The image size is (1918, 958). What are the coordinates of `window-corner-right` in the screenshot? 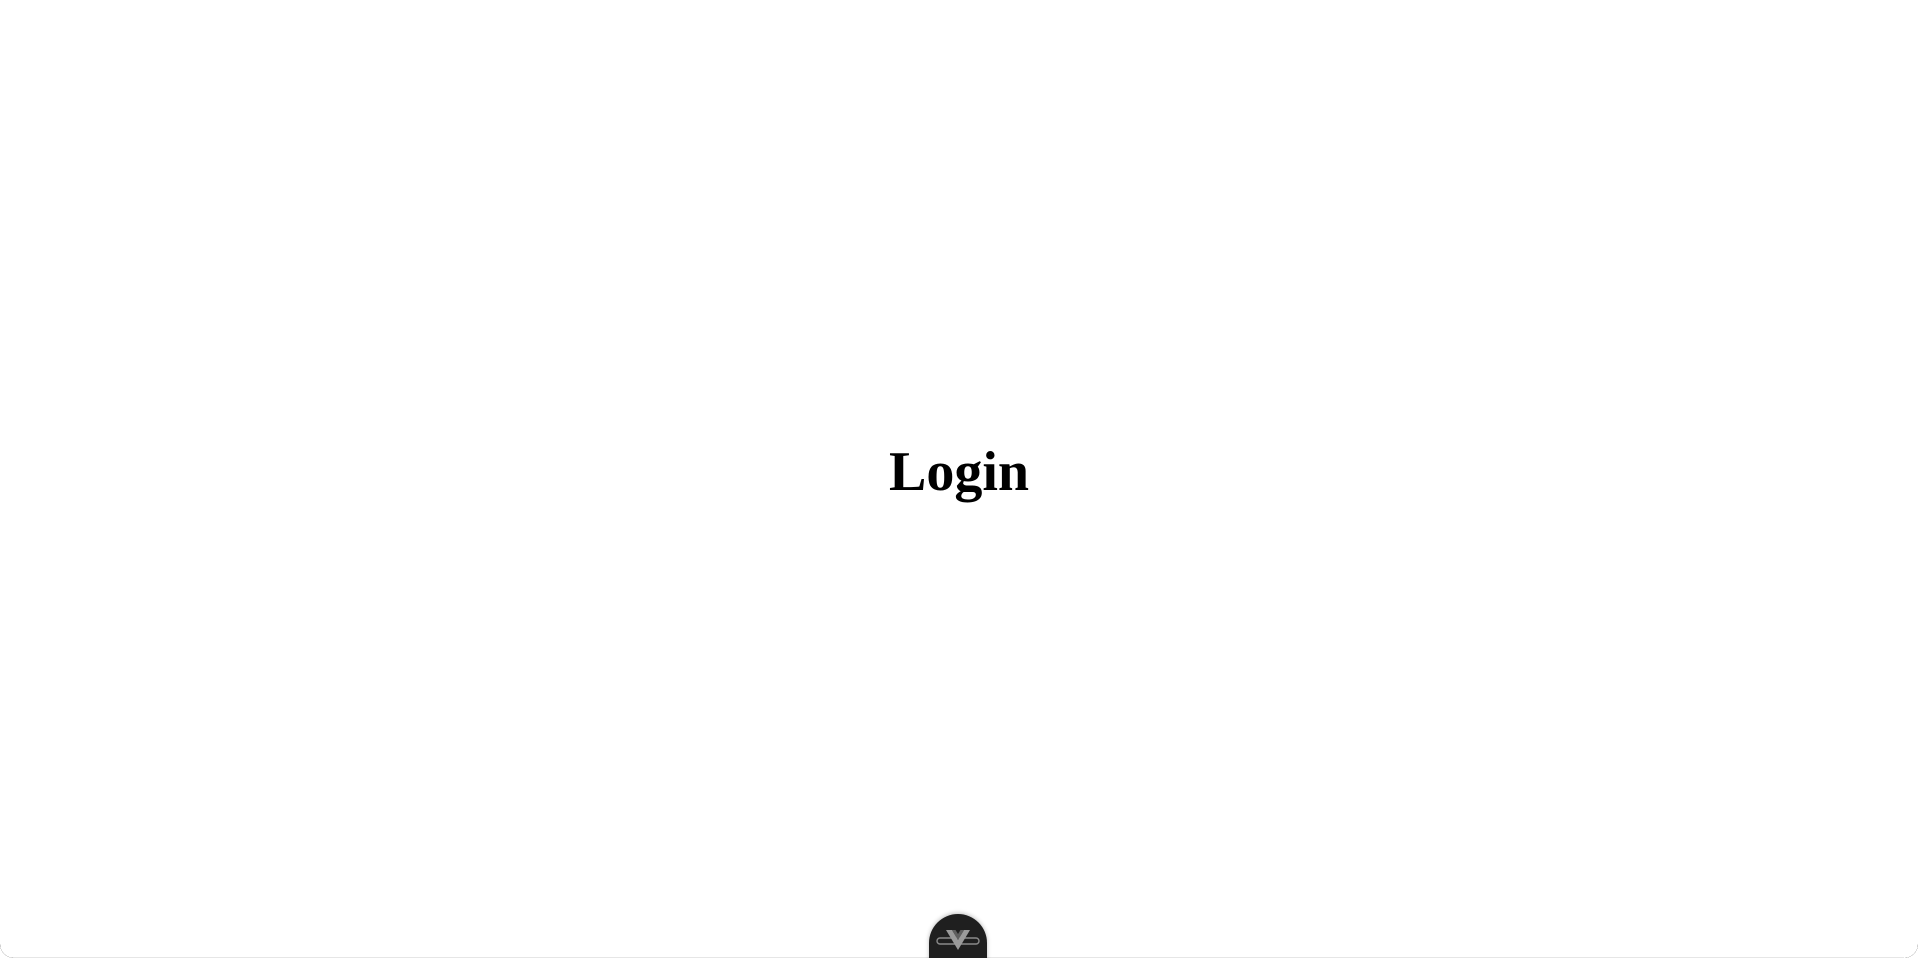 It's located at (1911, 951).